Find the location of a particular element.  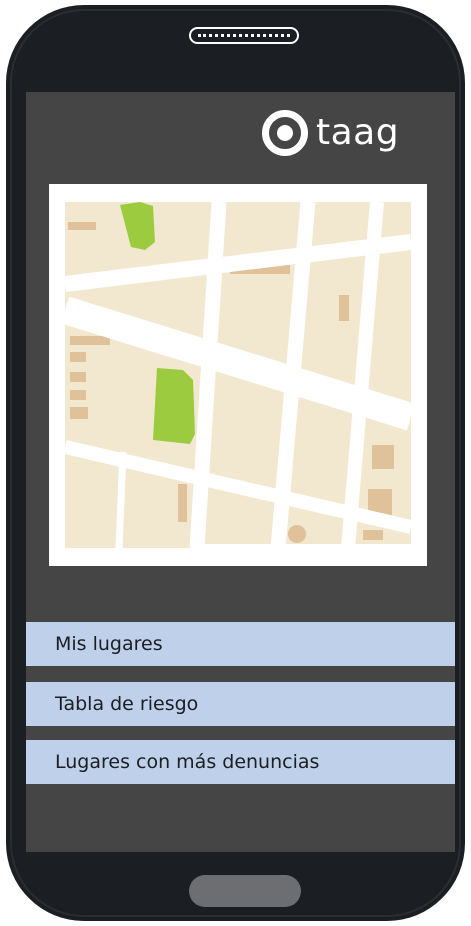

menu-item-tabla-de-riesgo: Tabla de riesgo is located at coordinates (240, 704).